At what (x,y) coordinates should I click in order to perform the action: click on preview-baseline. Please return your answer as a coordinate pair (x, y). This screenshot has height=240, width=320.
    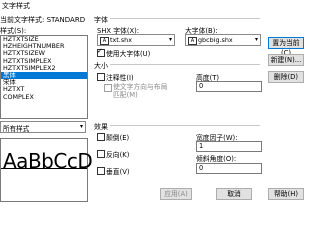
    Looking at the image, I should click on (44, 168).